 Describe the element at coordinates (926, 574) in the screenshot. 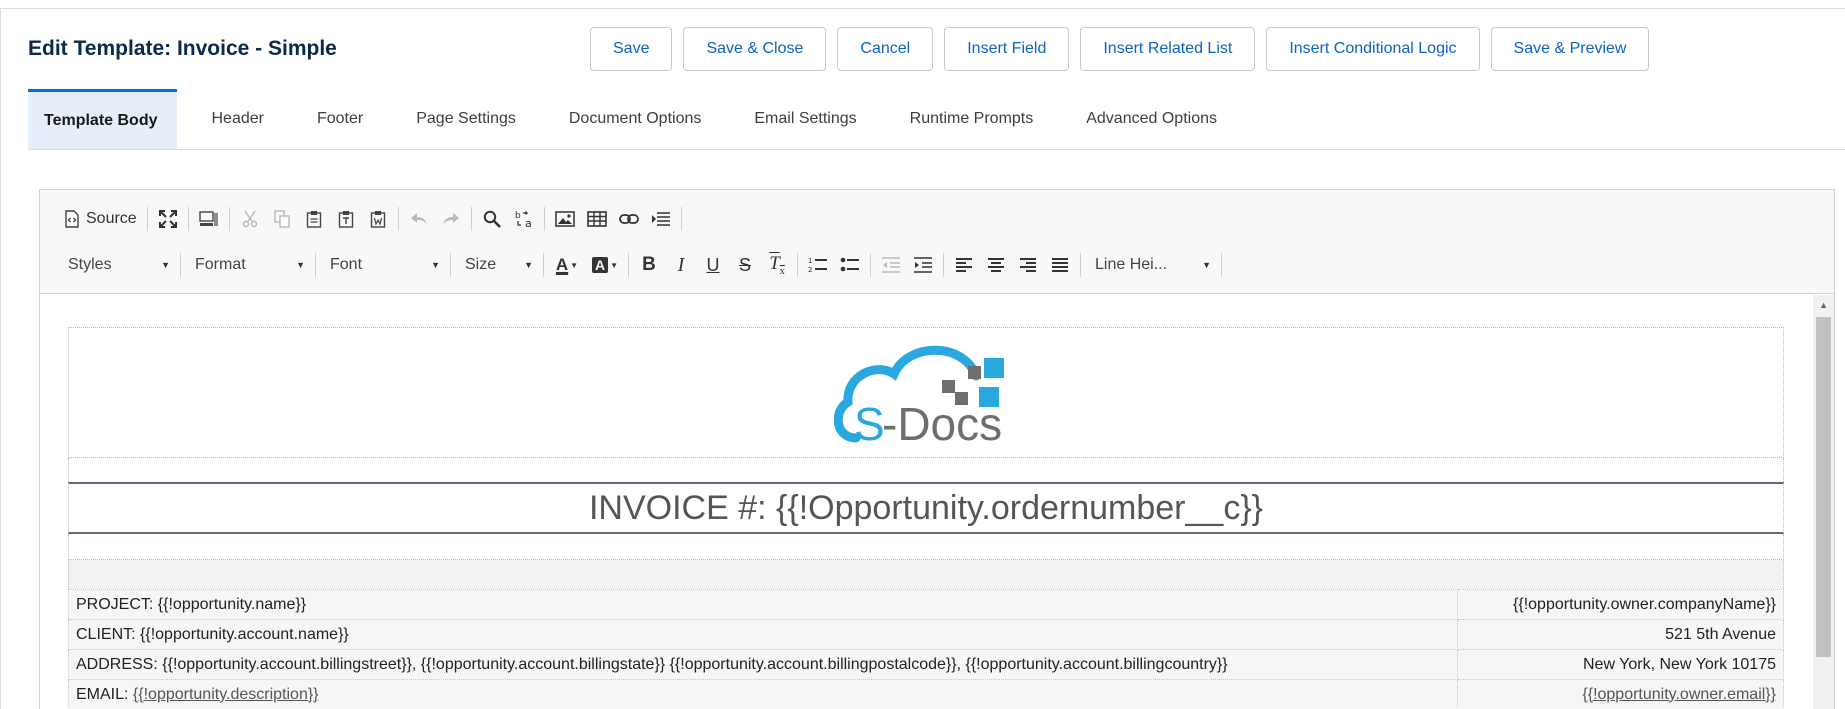

I see `section-bar` at that location.